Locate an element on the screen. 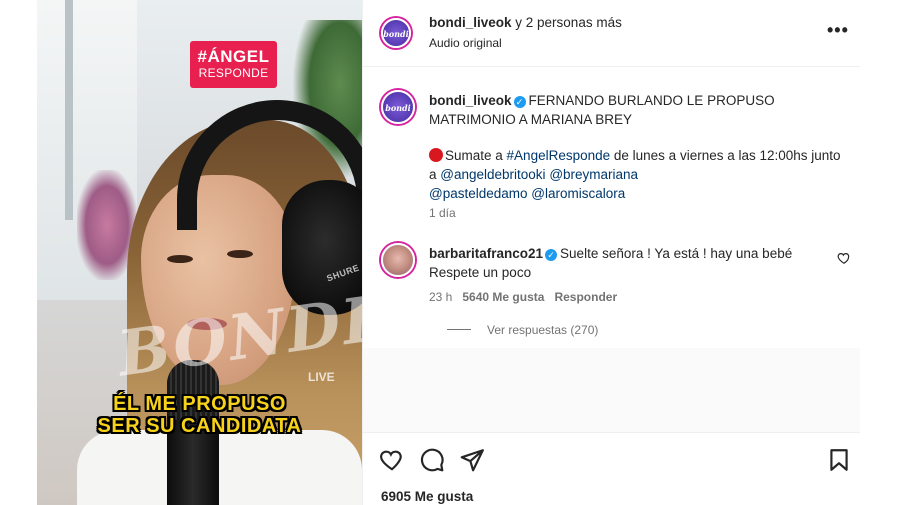  caption-title: FERNANDO BURLANDO LE PROPUSO is located at coordinates (651, 100).